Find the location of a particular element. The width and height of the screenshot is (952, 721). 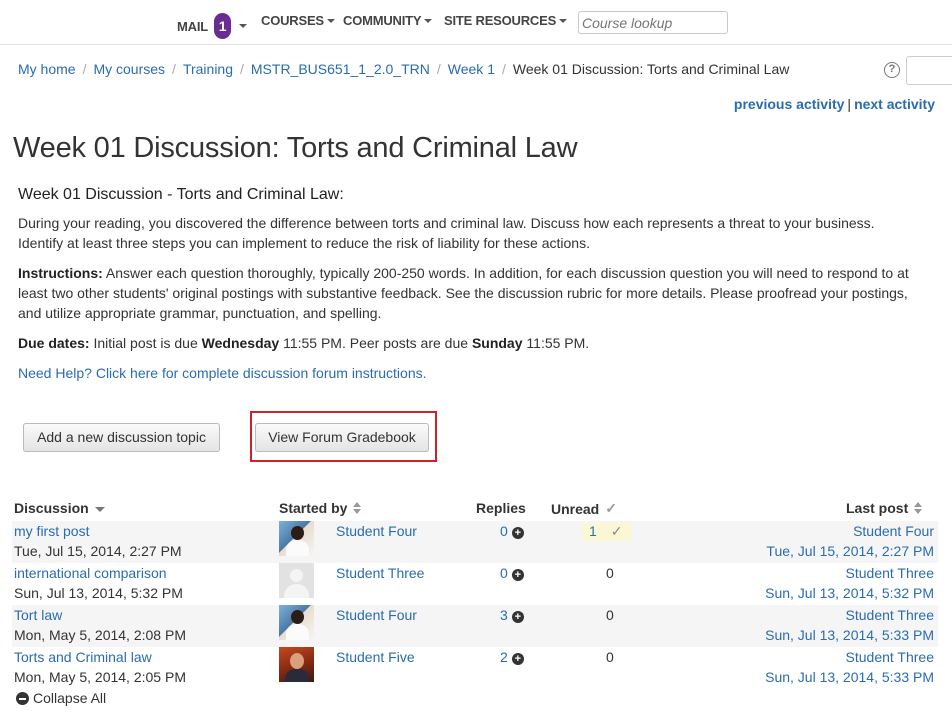

column-header-discussion: Discussion is located at coordinates (59, 508).